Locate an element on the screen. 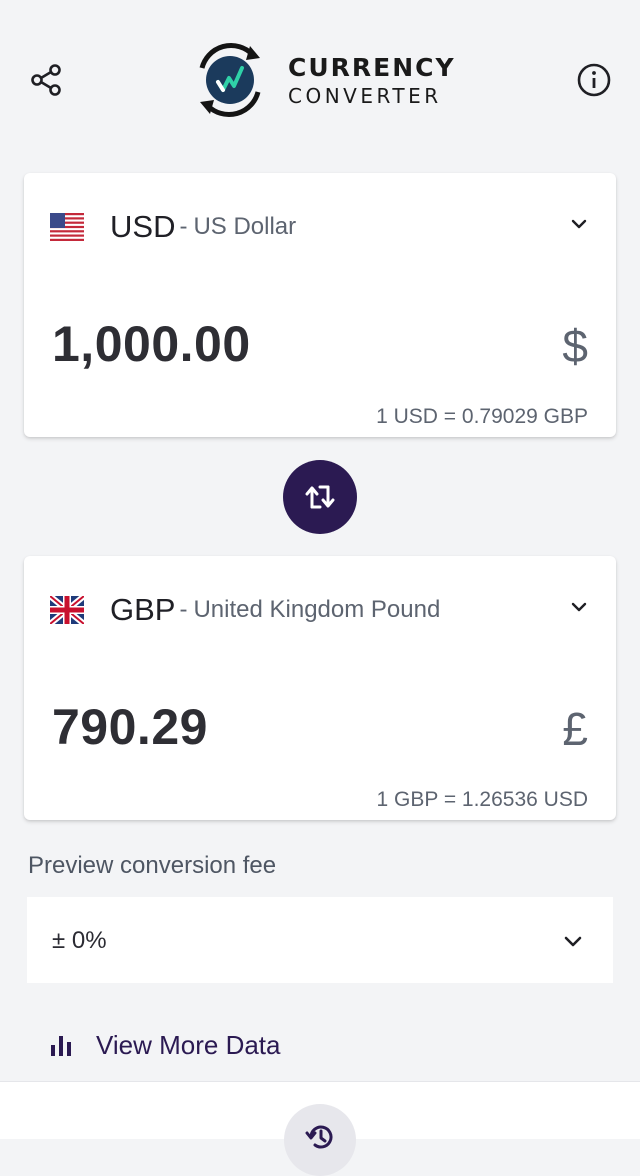  app-header: CURRENCY CONVERTER is located at coordinates (320, 80).